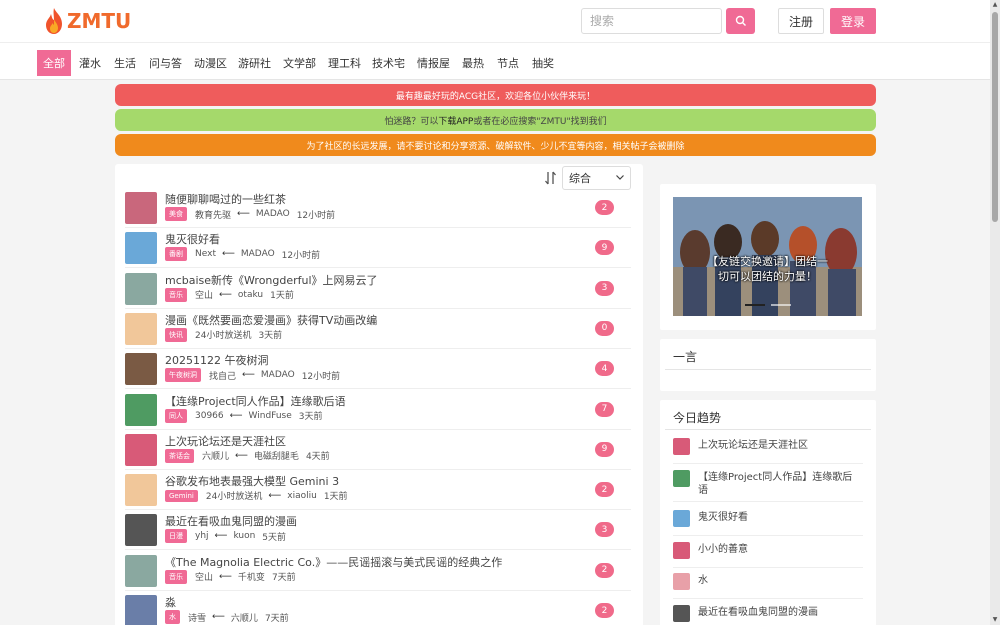 The image size is (1000, 625). I want to click on download-app-link: 下载APP, so click(455, 120).